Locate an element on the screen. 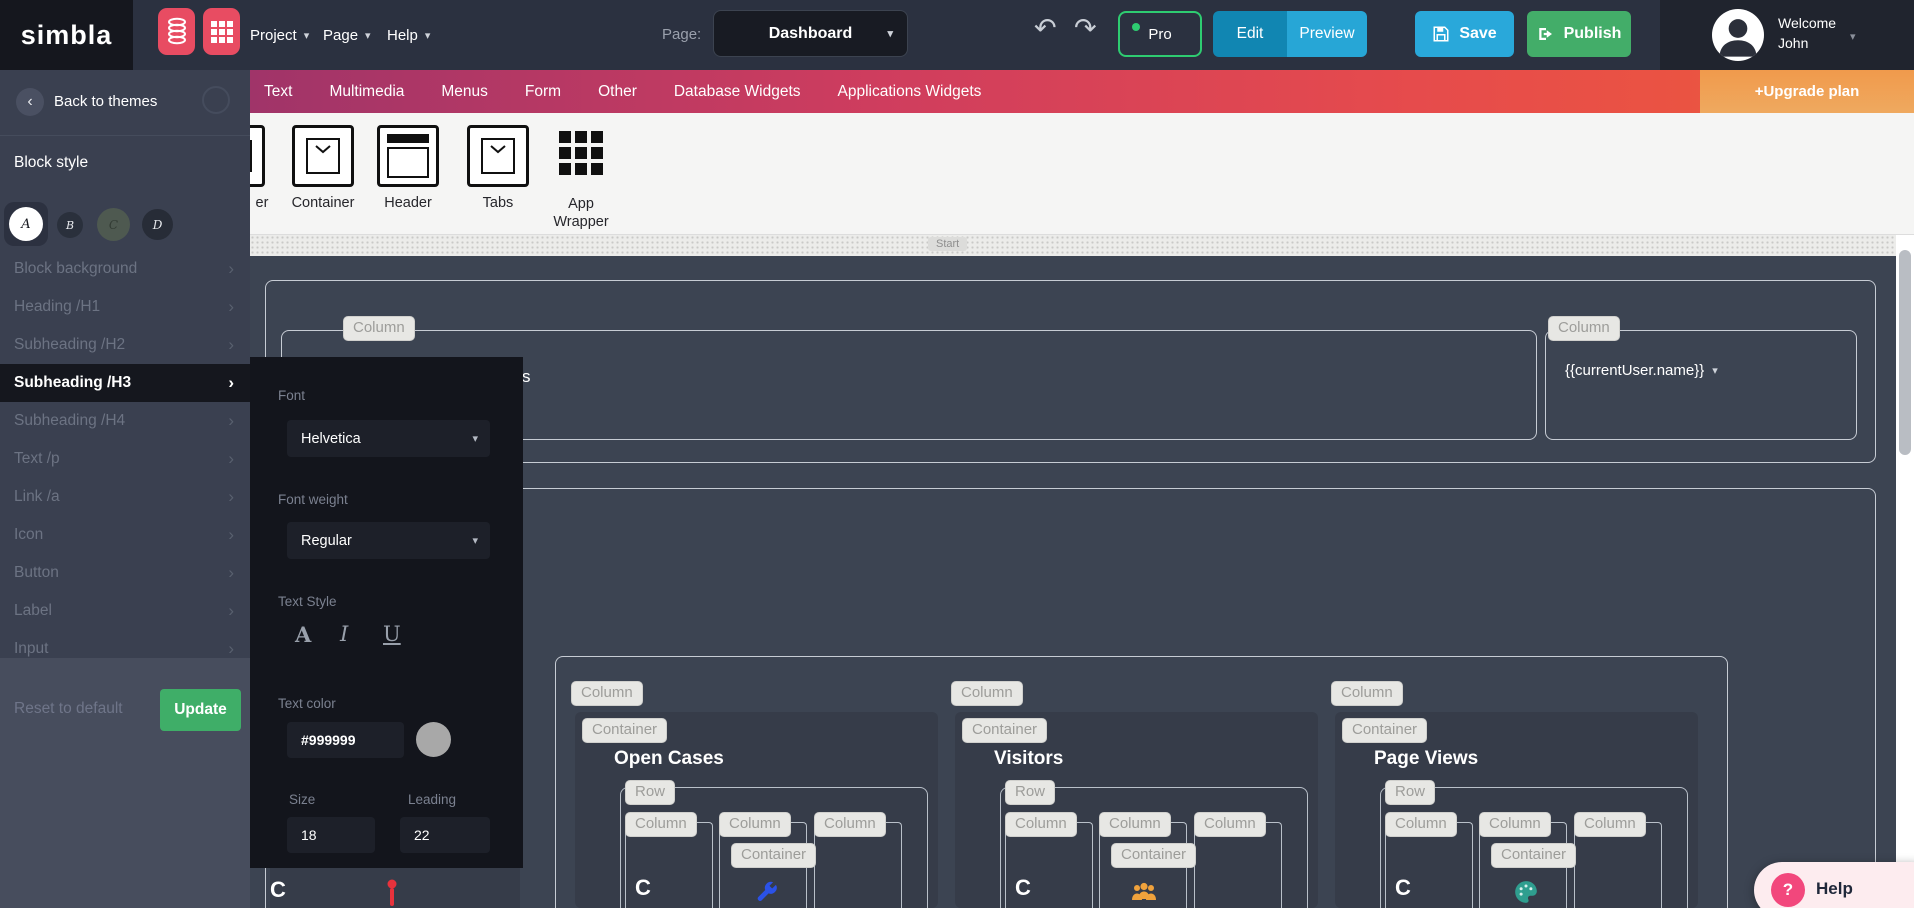 The height and width of the screenshot is (908, 1914). scrollbar-thumb is located at coordinates (1905, 352).